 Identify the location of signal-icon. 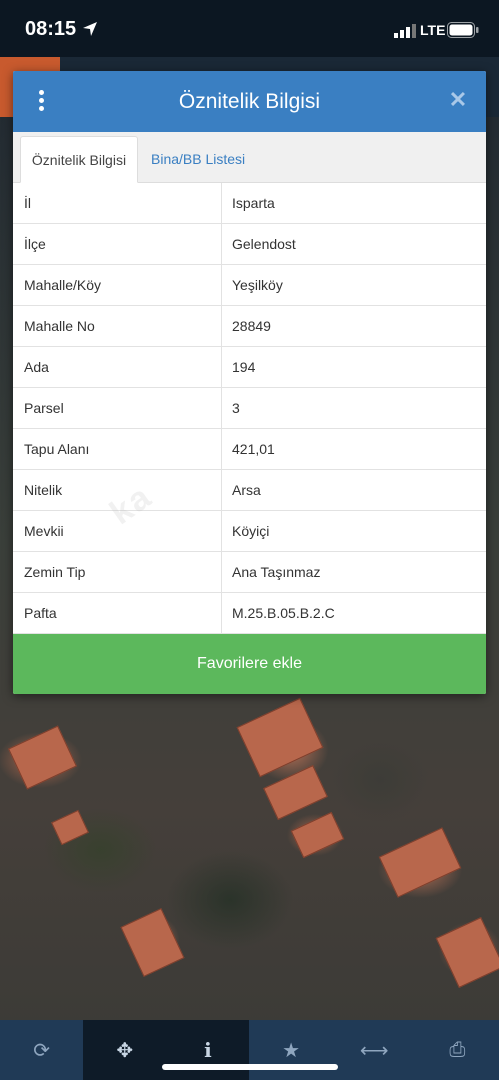
(405, 31).